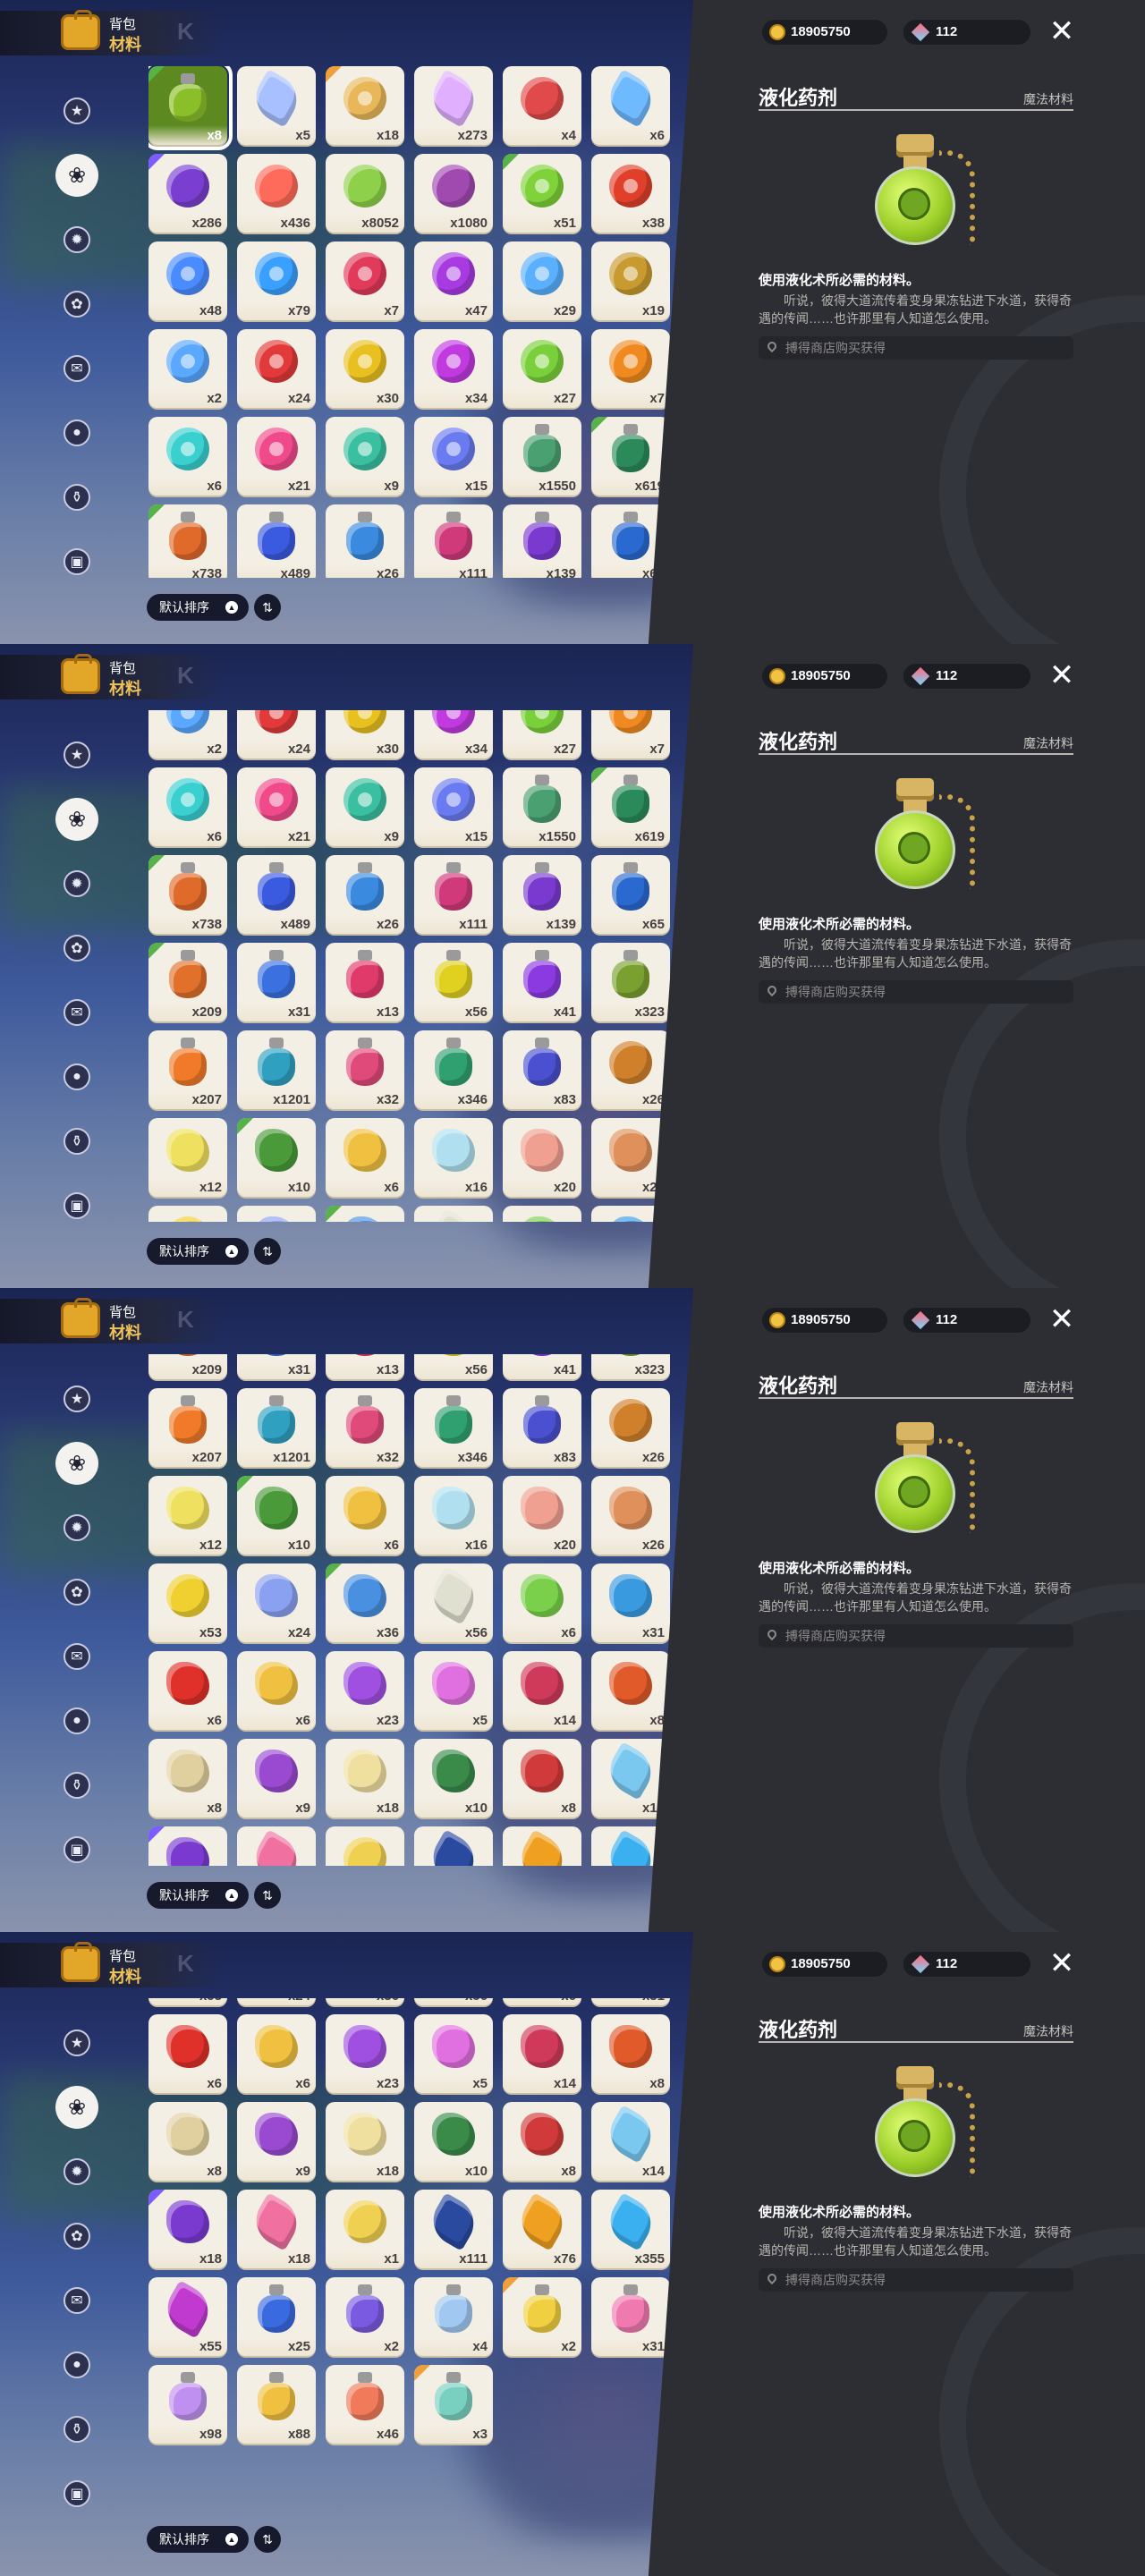 Image resolution: width=1145 pixels, height=2576 pixels. What do you see at coordinates (365, 806) in the screenshot?
I see `inventory-item: x9` at bounding box center [365, 806].